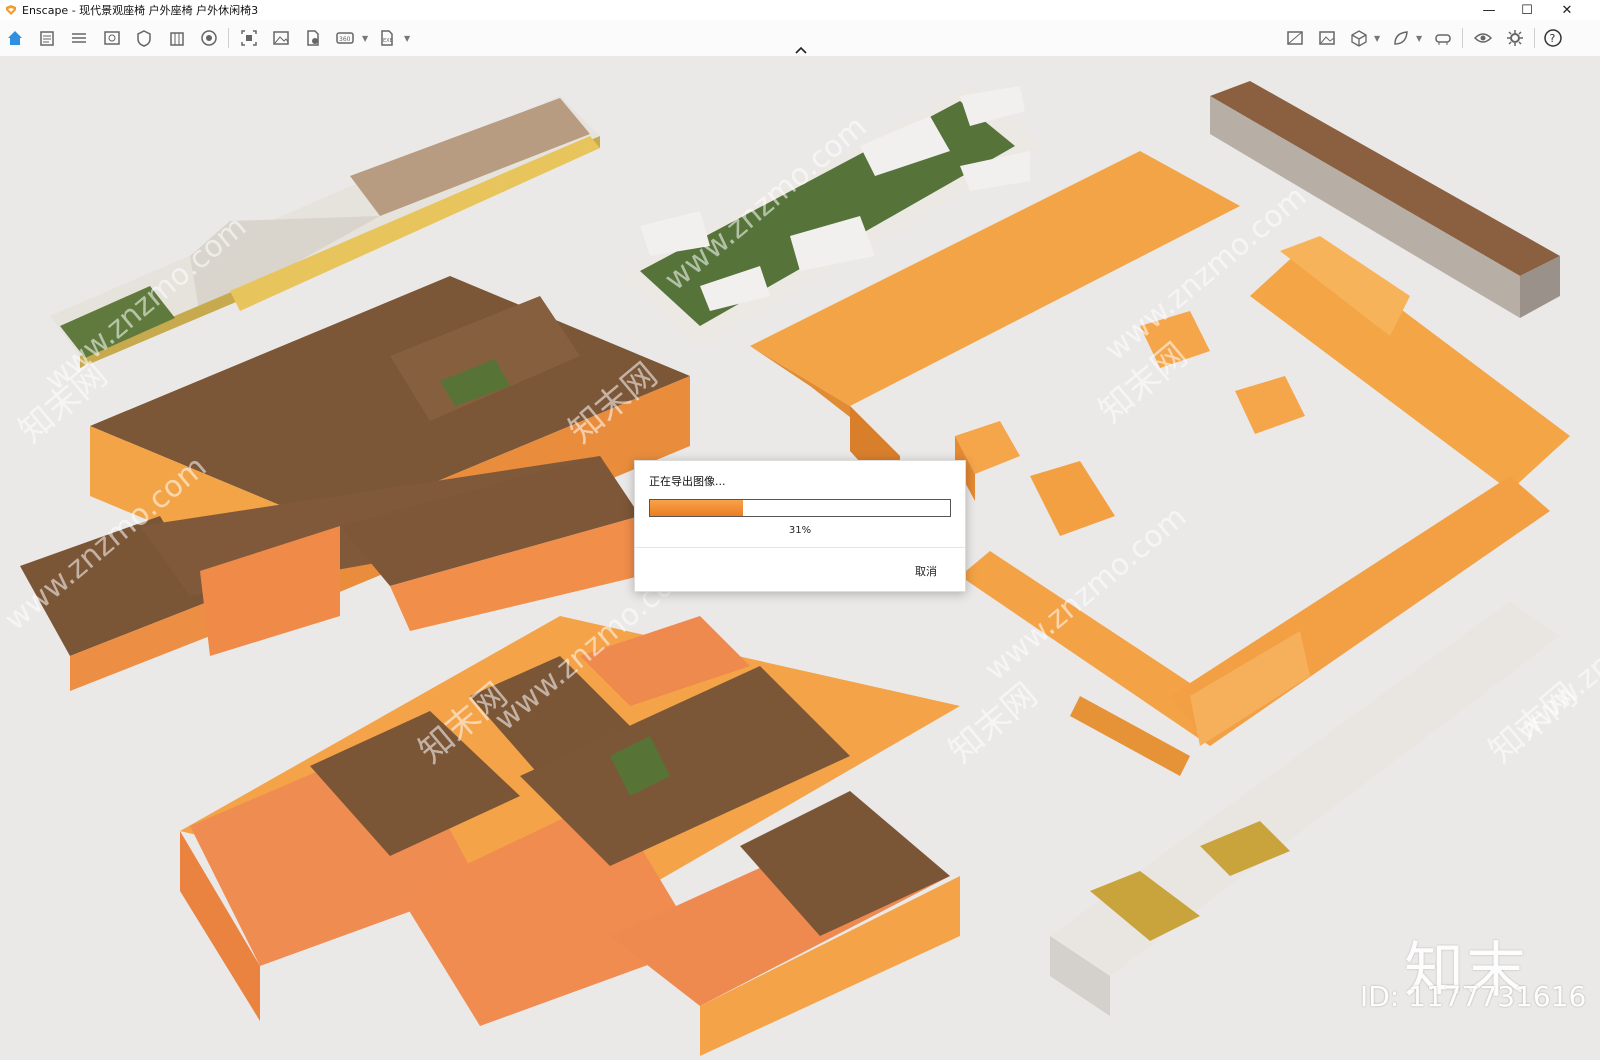 This screenshot has height=1060, width=1600. What do you see at coordinates (1359, 38) in the screenshot?
I see `cube-icon` at bounding box center [1359, 38].